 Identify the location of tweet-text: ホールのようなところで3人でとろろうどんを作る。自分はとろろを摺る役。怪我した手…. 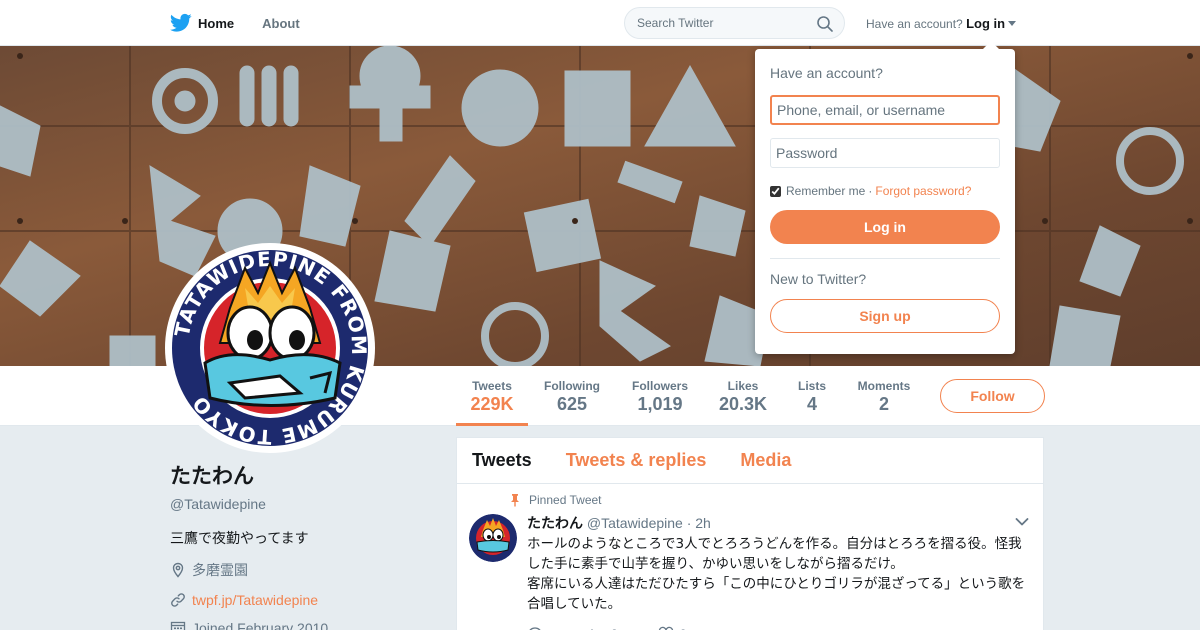
(780, 574).